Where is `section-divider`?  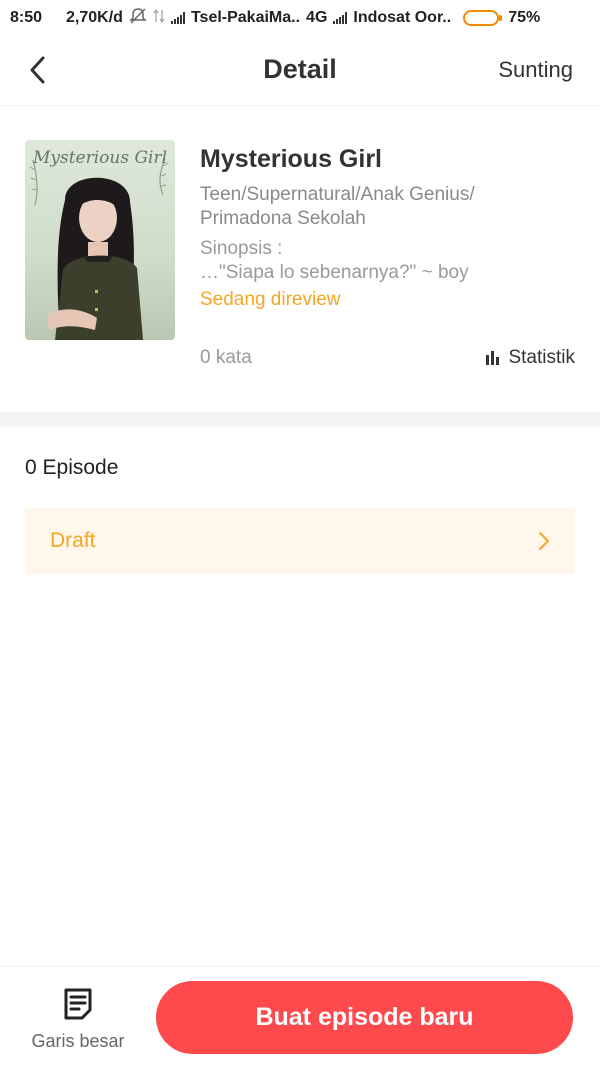 section-divider is located at coordinates (300, 419).